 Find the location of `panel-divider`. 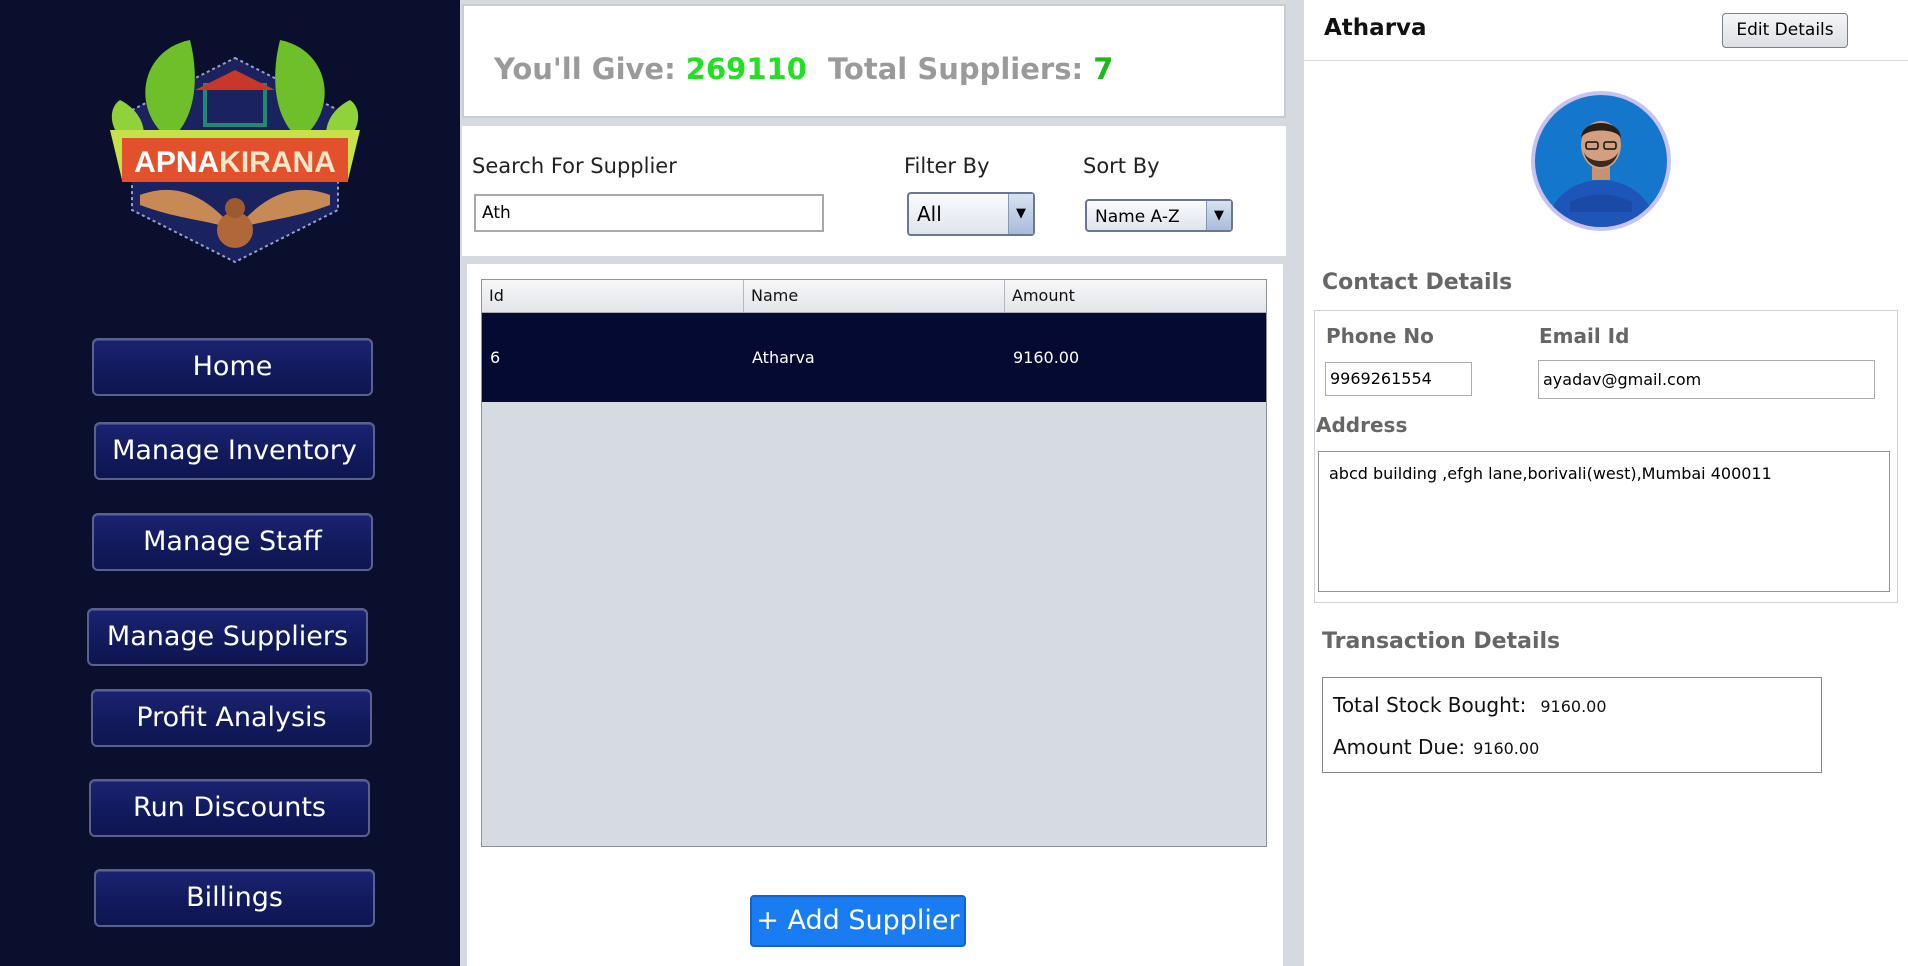

panel-divider is located at coordinates (1294, 483).